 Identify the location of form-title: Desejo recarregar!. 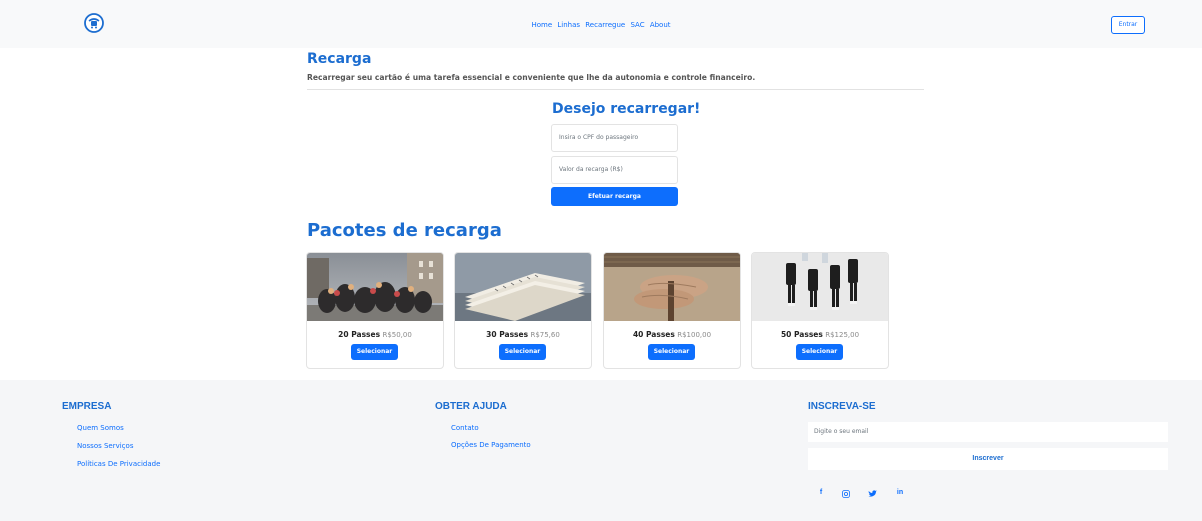
(626, 109).